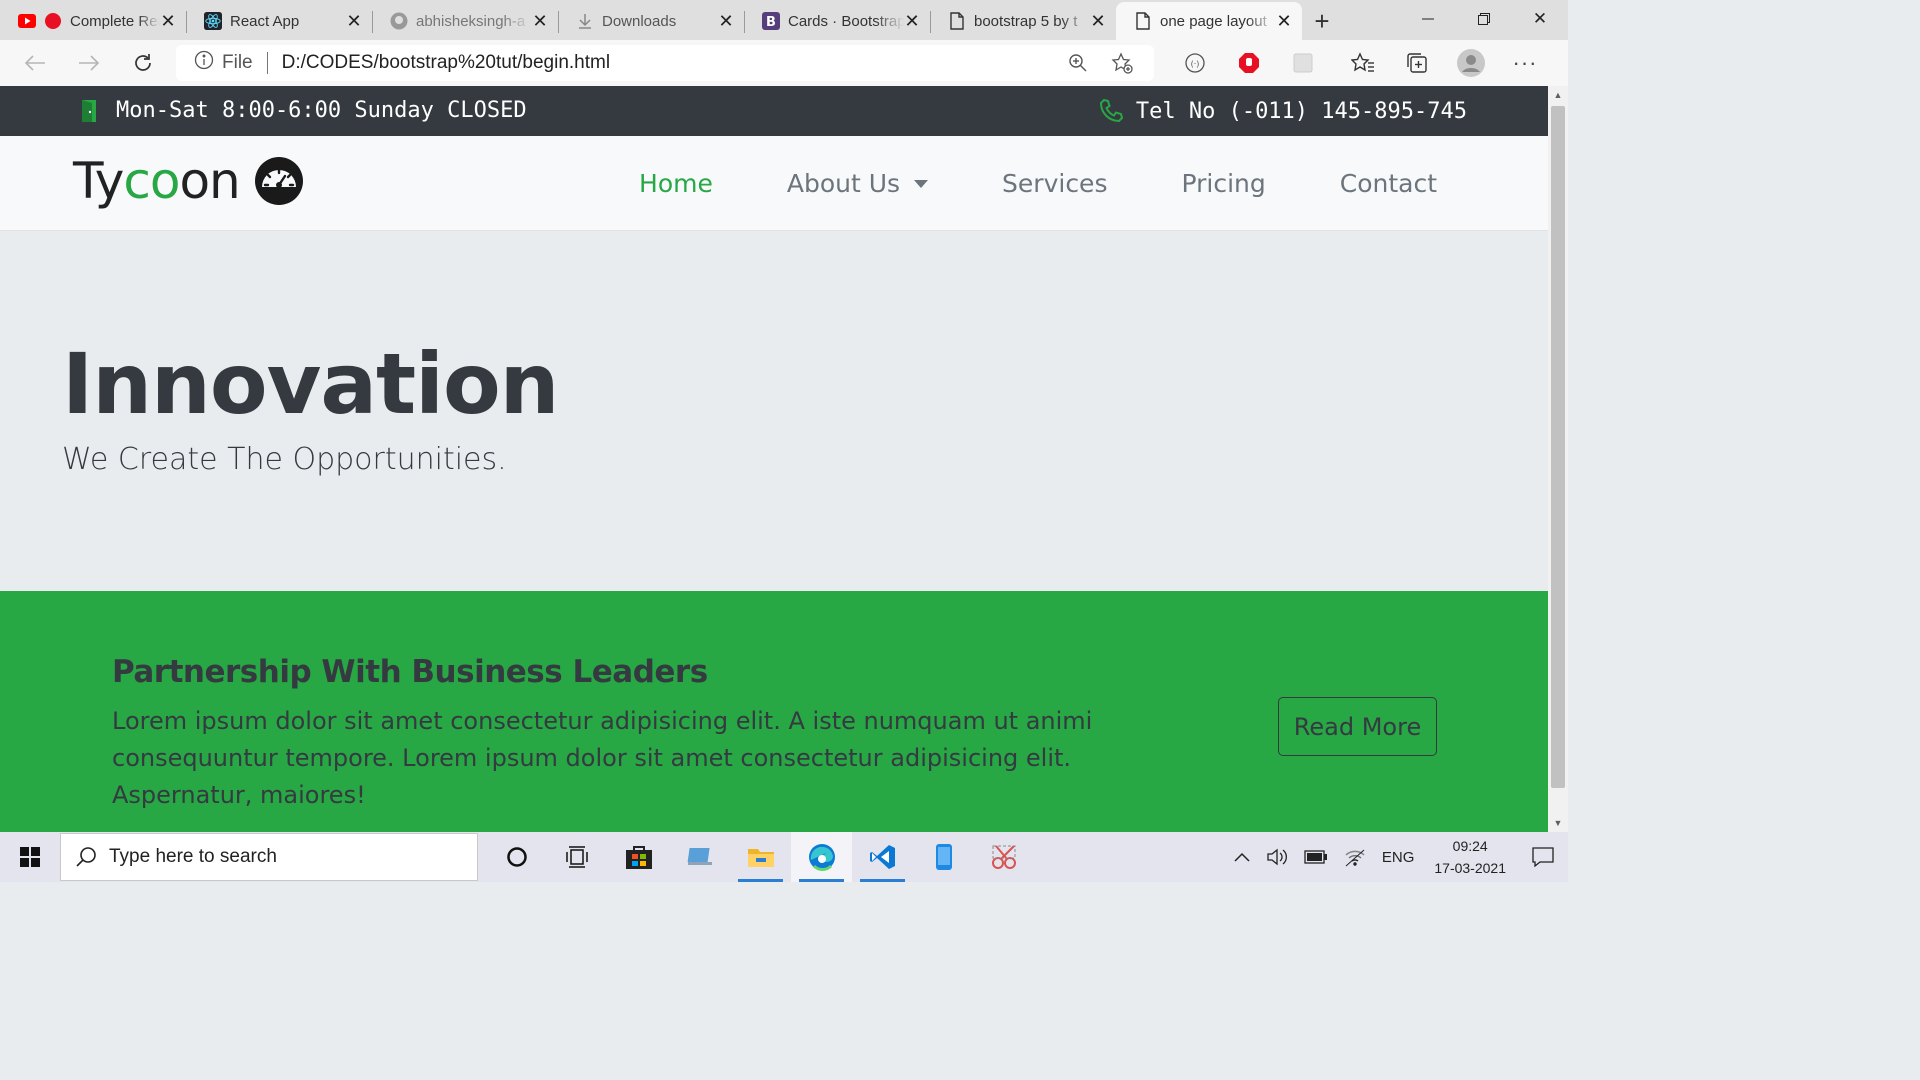 This screenshot has height=1080, width=1920. What do you see at coordinates (1242, 857) in the screenshot?
I see `show-hidden-icons-chevron-icon` at bounding box center [1242, 857].